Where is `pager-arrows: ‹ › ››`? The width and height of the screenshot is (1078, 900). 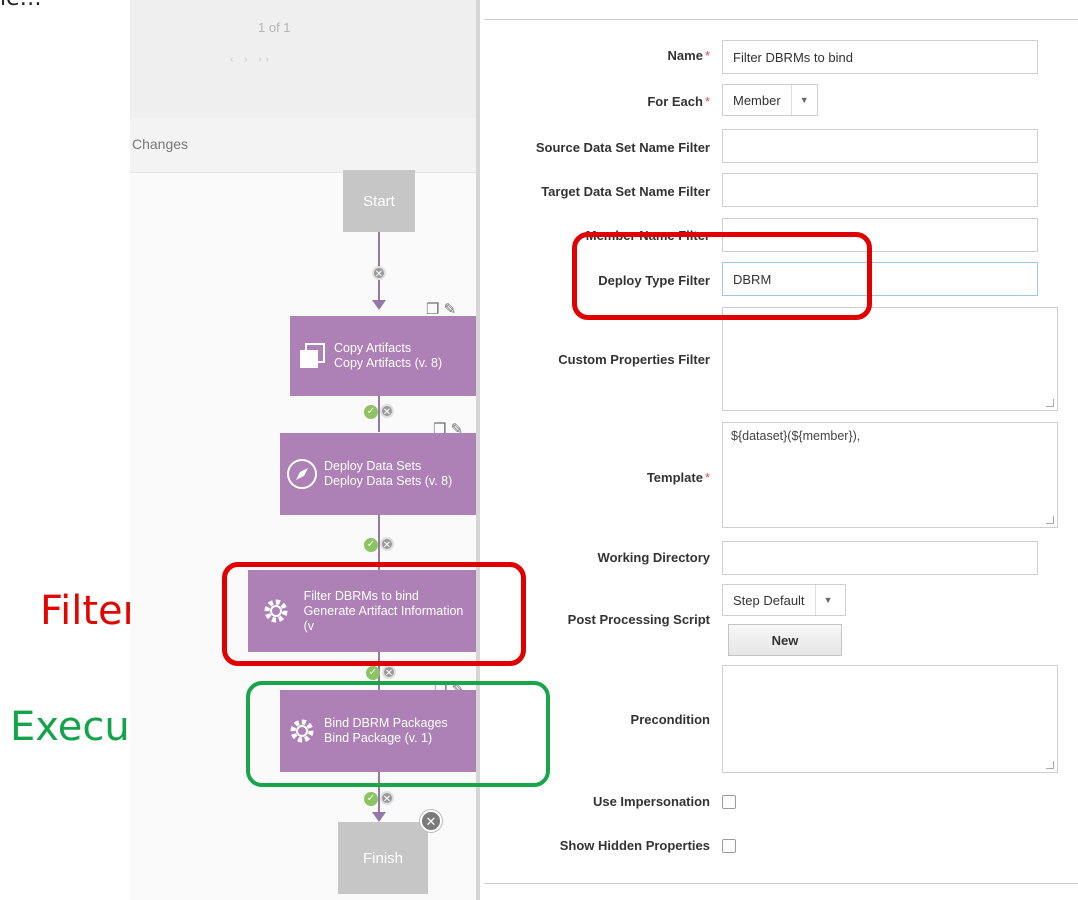 pager-arrows: ‹ › ›› is located at coordinates (251, 59).